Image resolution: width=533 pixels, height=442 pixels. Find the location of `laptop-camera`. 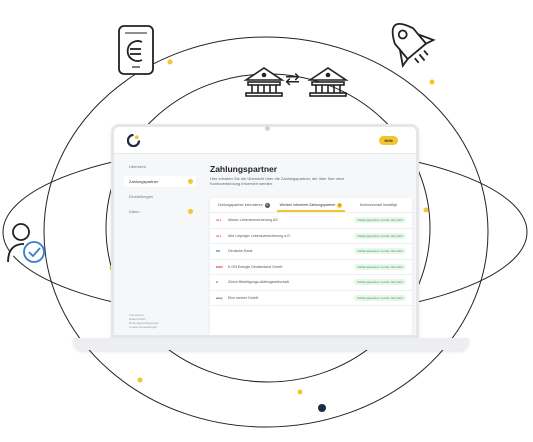

laptop-camera is located at coordinates (267, 128).